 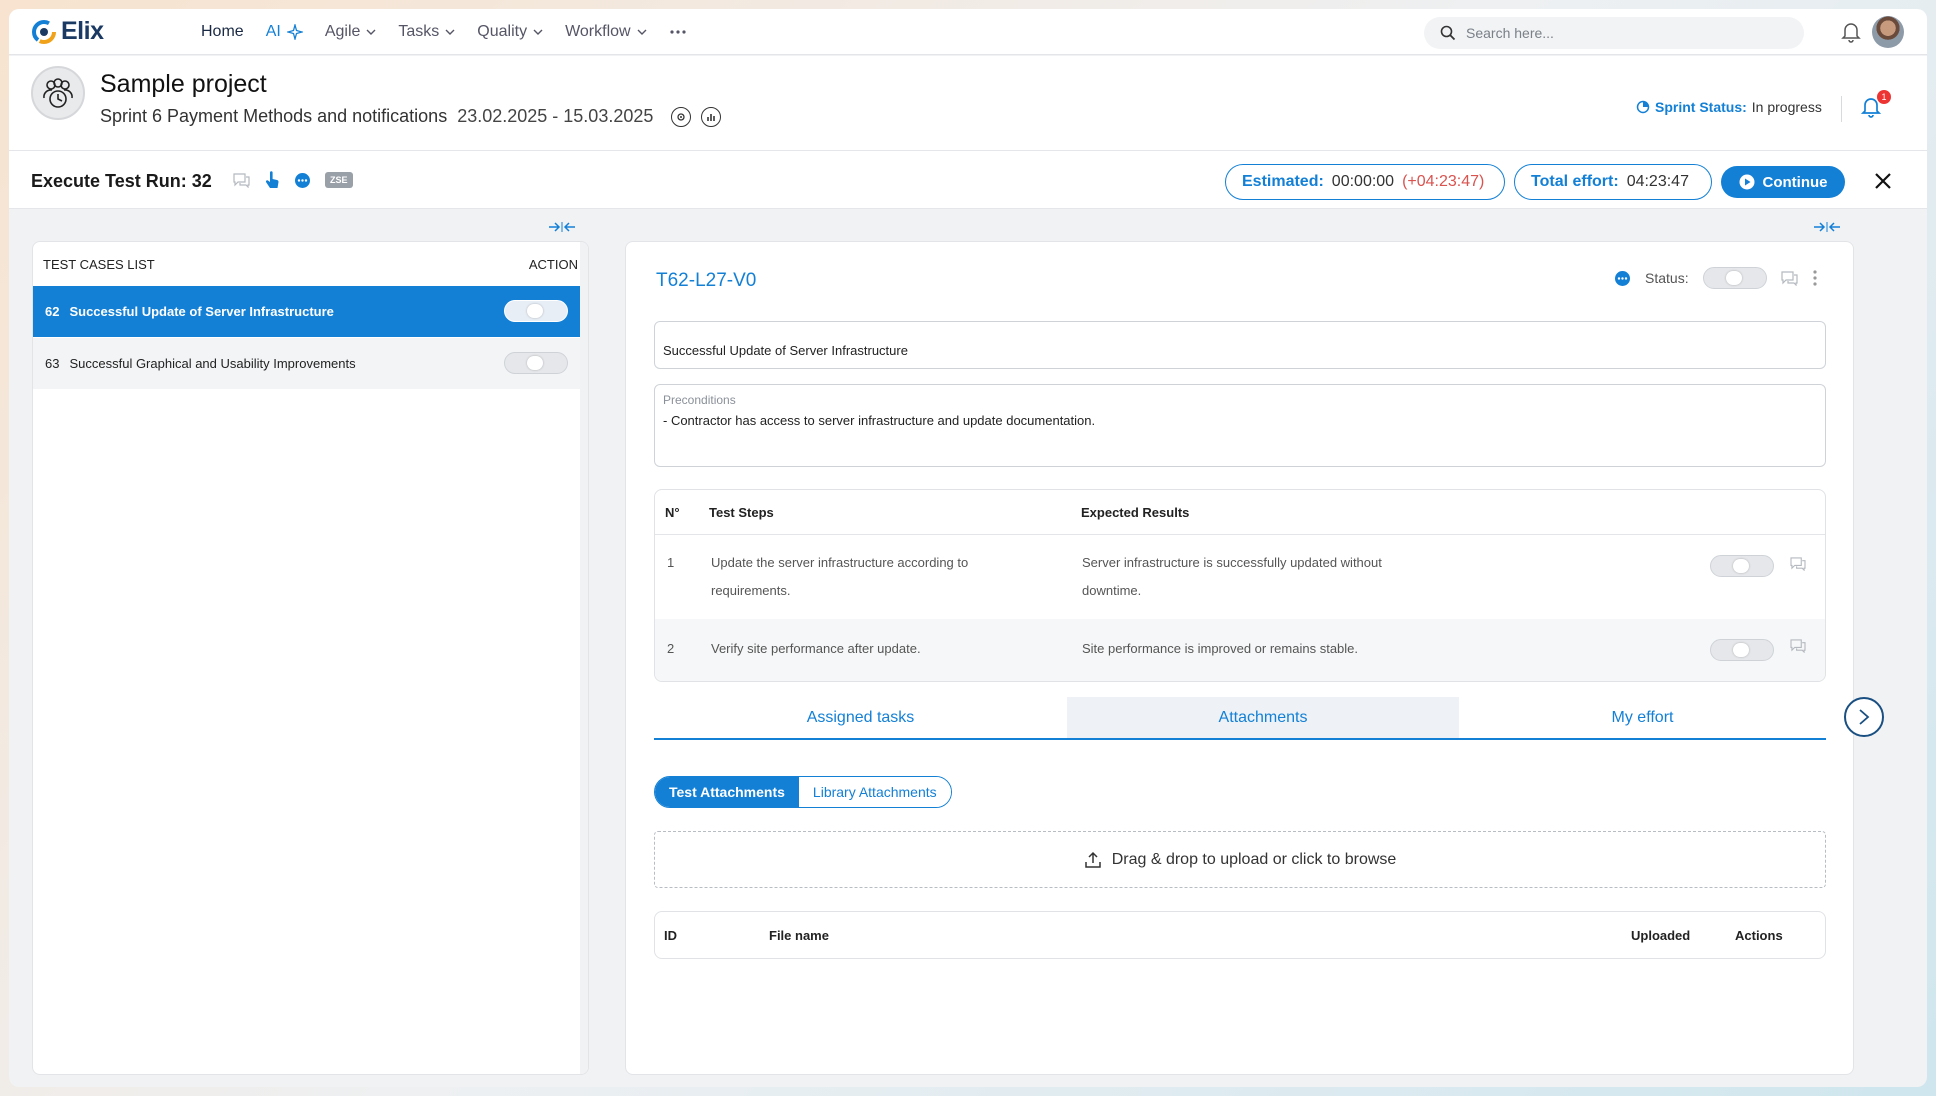 I want to click on continue-button: Continue, so click(x=1783, y=182).